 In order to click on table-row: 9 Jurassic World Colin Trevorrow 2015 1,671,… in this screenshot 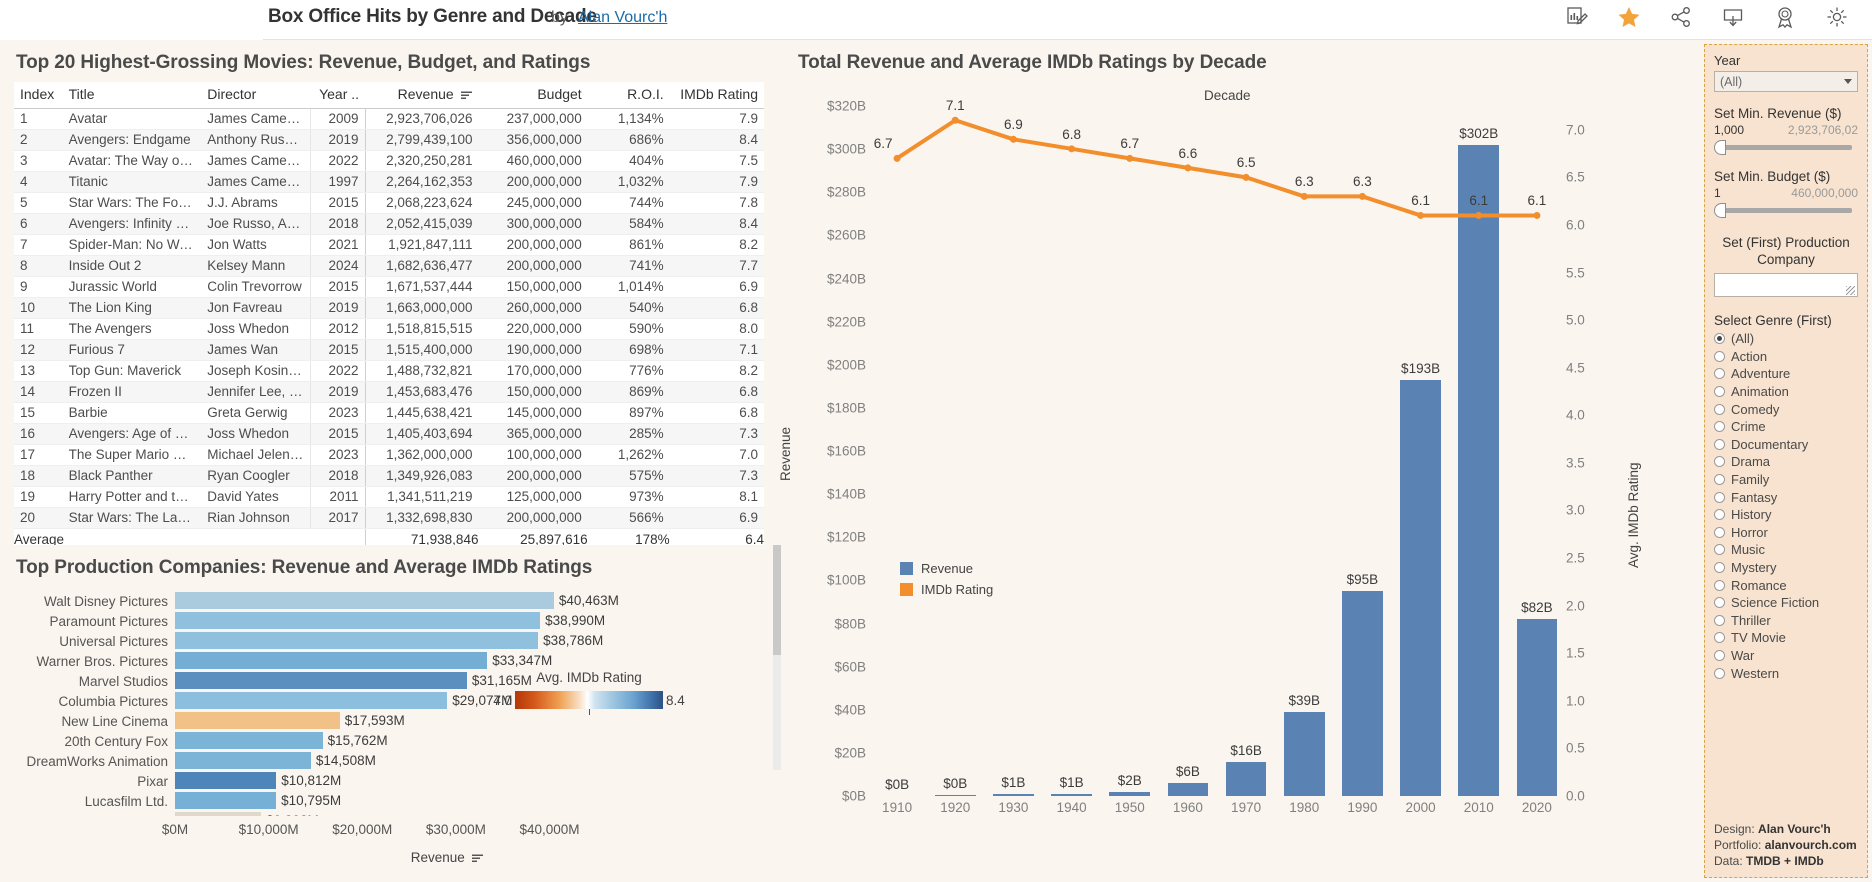, I will do `click(389, 287)`.